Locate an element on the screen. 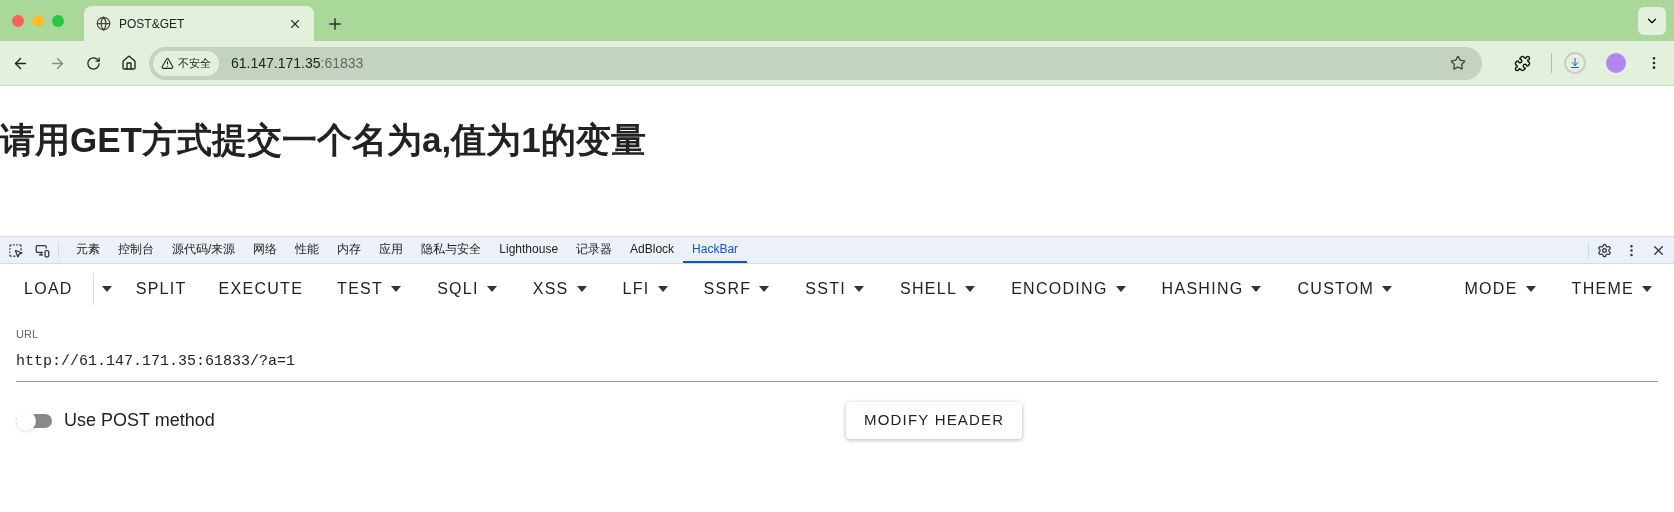  device-toolbar-icon is located at coordinates (42, 250).